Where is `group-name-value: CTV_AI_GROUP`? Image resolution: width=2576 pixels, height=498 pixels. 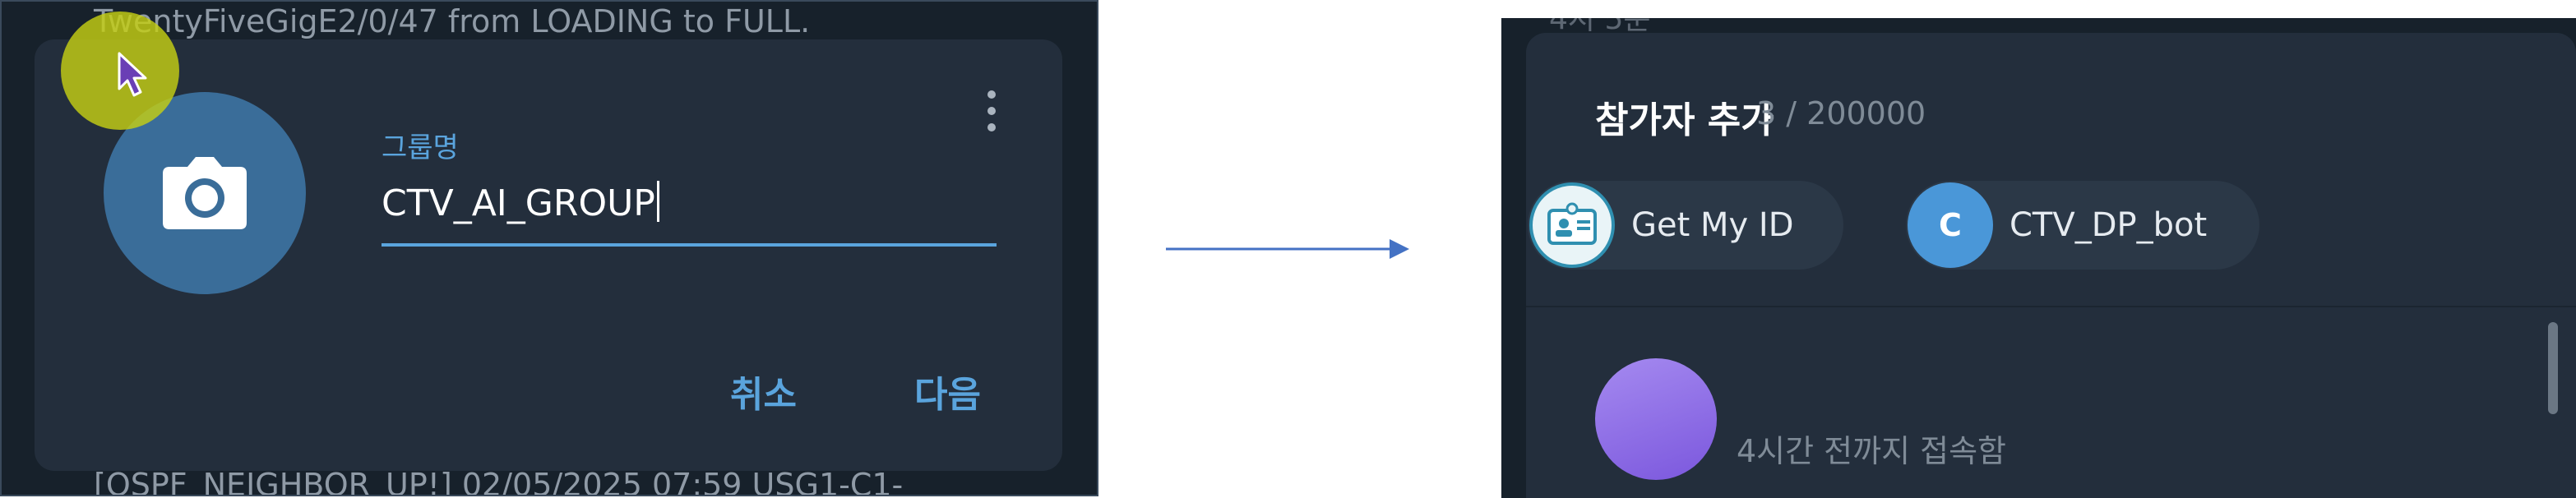 group-name-value: CTV_AI_GROUP is located at coordinates (518, 203).